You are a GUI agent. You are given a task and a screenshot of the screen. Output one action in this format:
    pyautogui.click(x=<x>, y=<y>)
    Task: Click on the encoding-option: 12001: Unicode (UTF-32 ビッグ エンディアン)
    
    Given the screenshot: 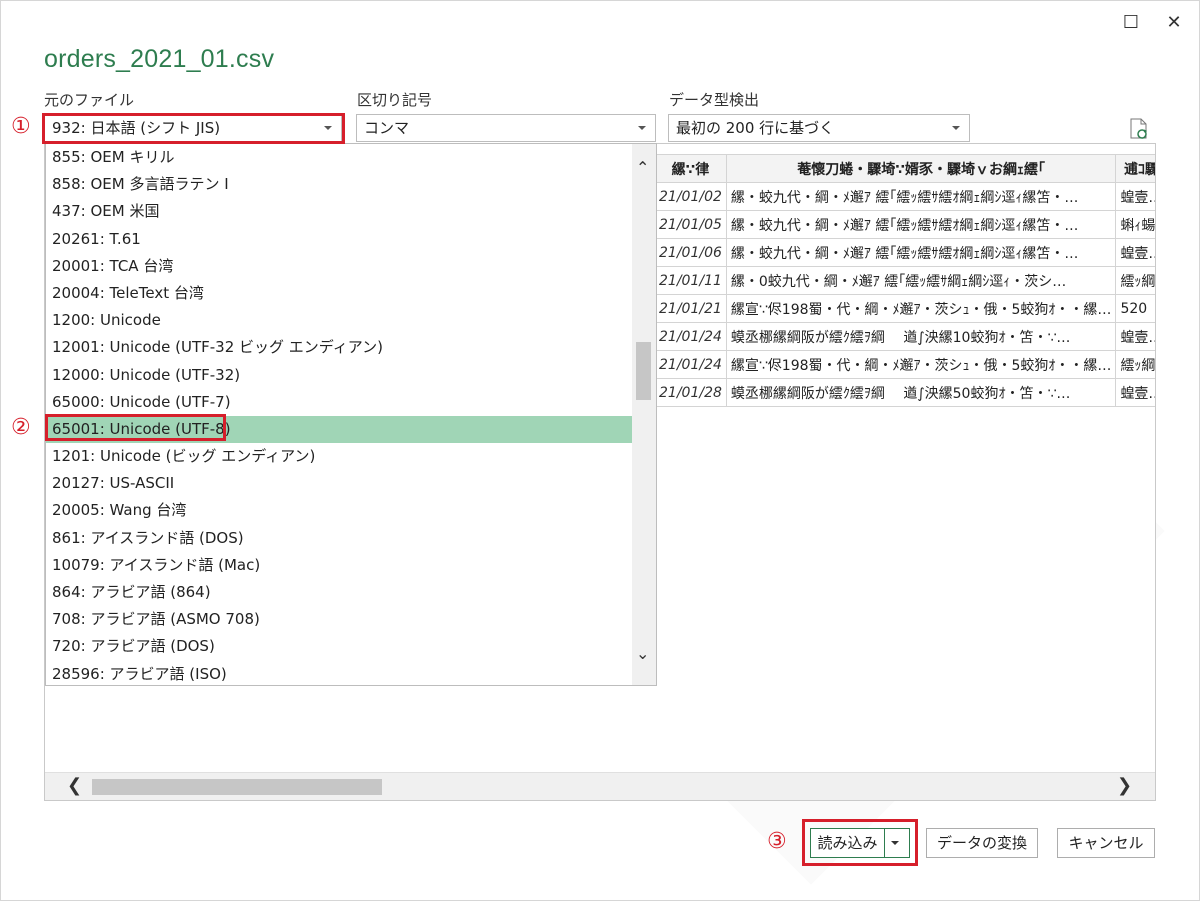 What is the action you would take?
    pyautogui.click(x=351, y=347)
    